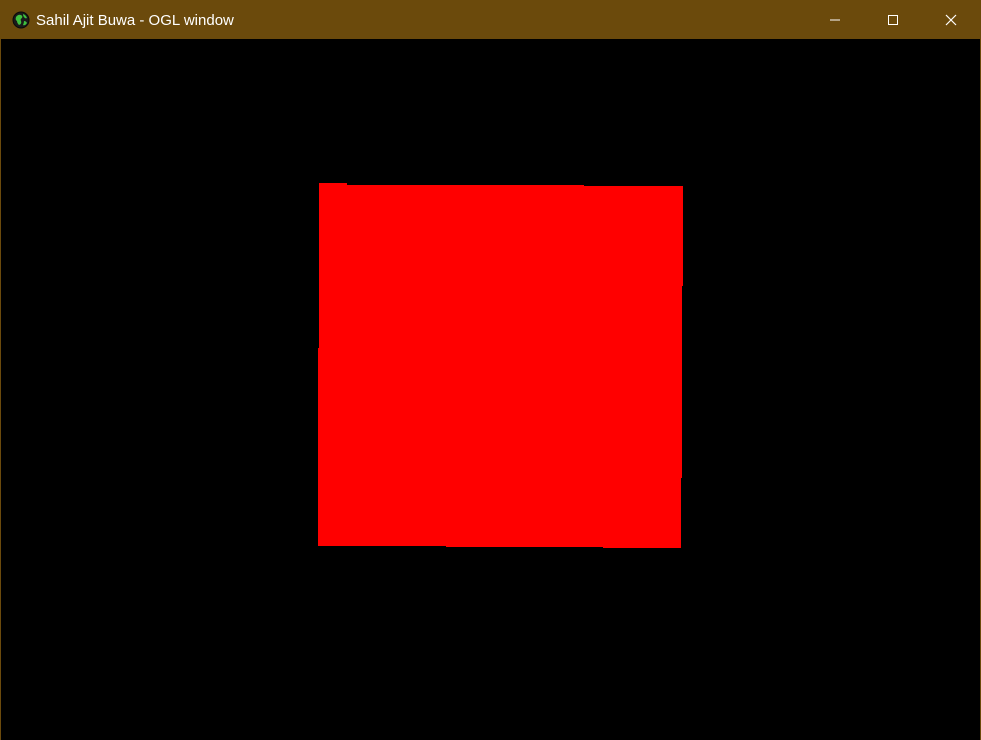  I want to click on maximize-button, so click(893, 20).